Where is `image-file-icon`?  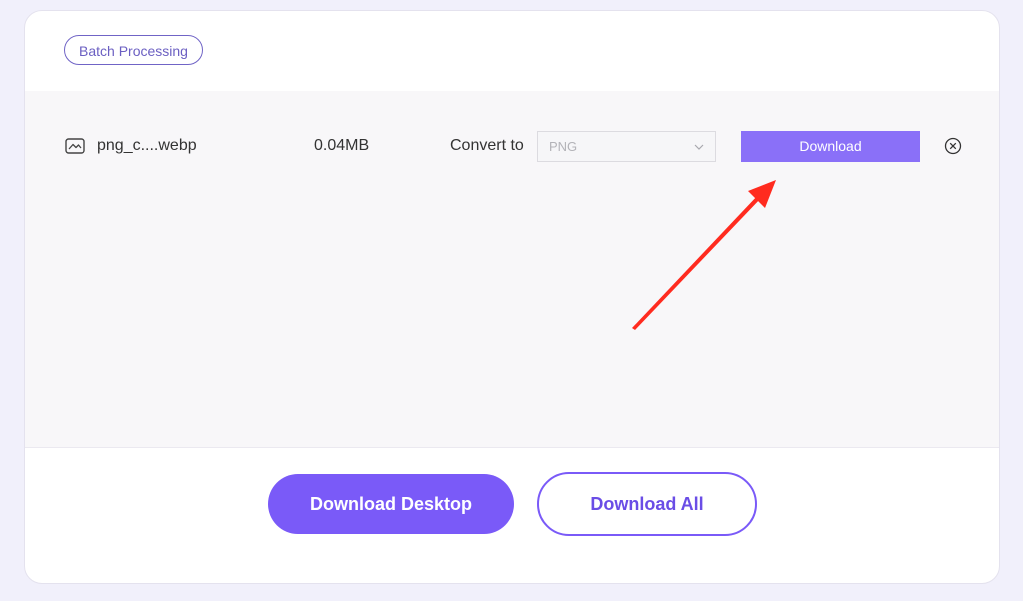
image-file-icon is located at coordinates (75, 146).